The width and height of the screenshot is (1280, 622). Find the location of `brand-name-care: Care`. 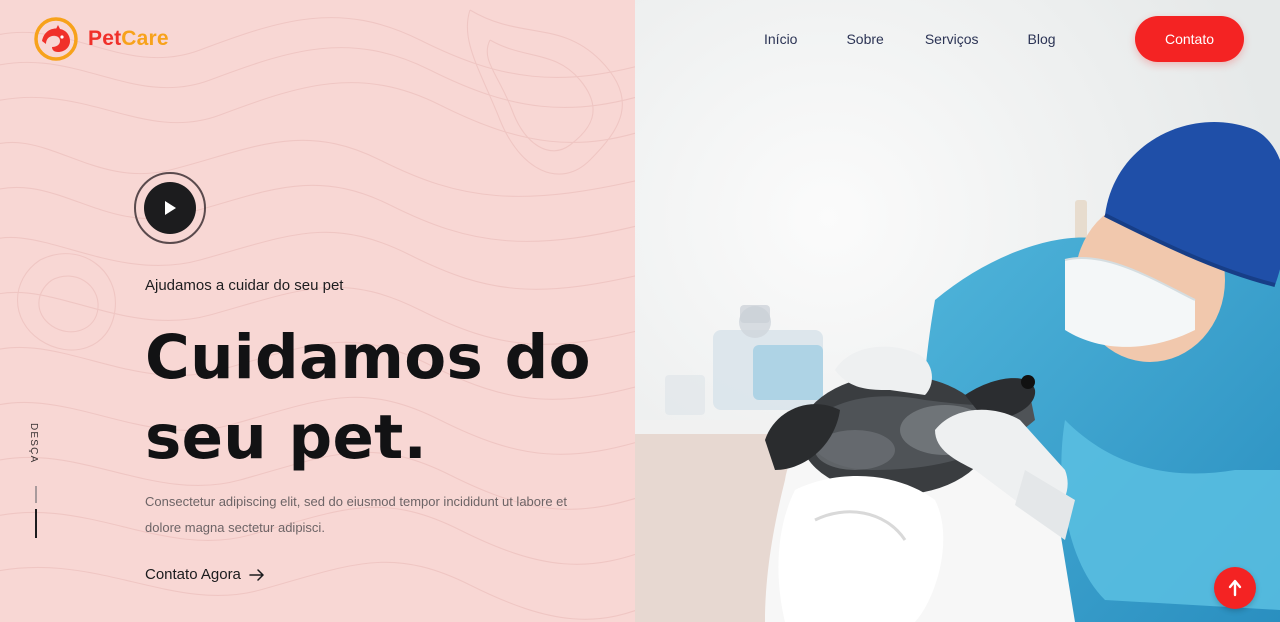

brand-name-care: Care is located at coordinates (145, 38).